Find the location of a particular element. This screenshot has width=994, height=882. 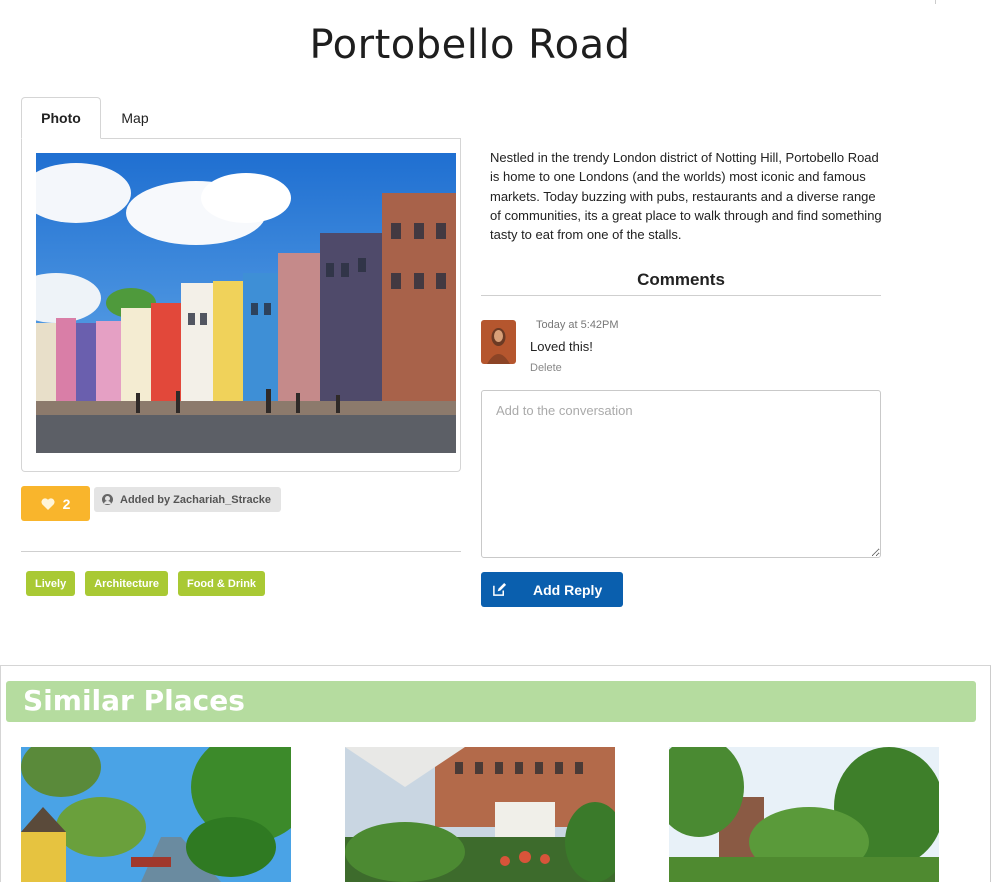

user-icon is located at coordinates (107, 499).